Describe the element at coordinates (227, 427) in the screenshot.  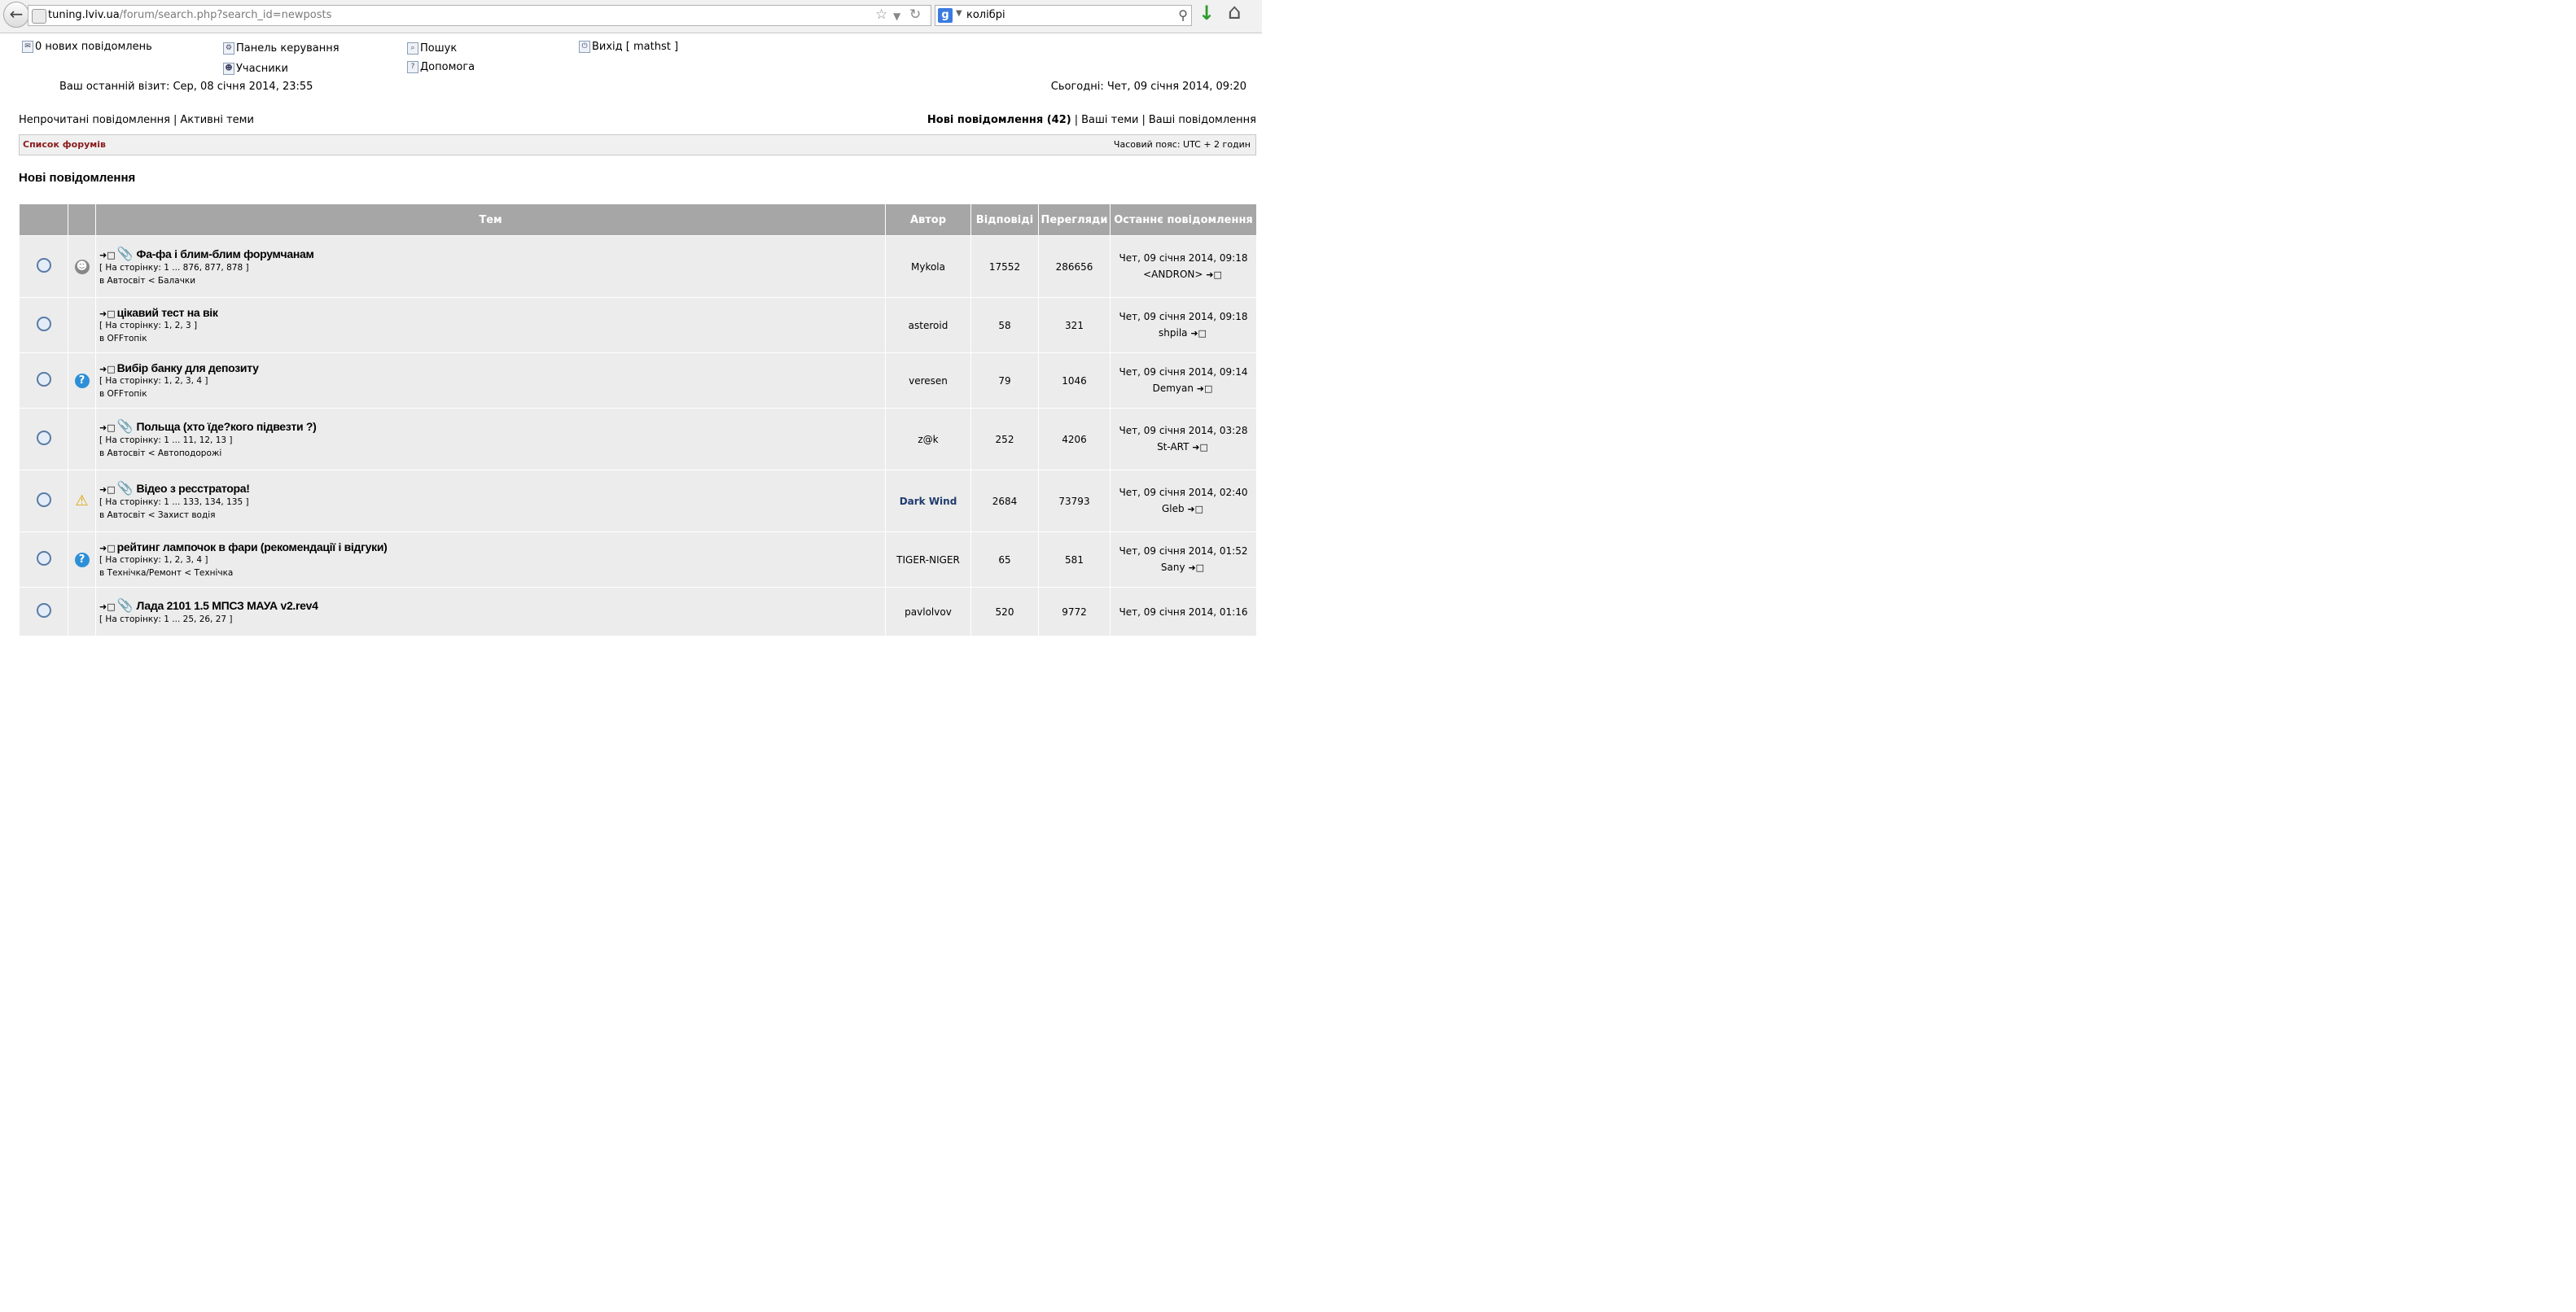
I see `topic-title-link: Польща (хто їде?кого підвезти ?)` at that location.